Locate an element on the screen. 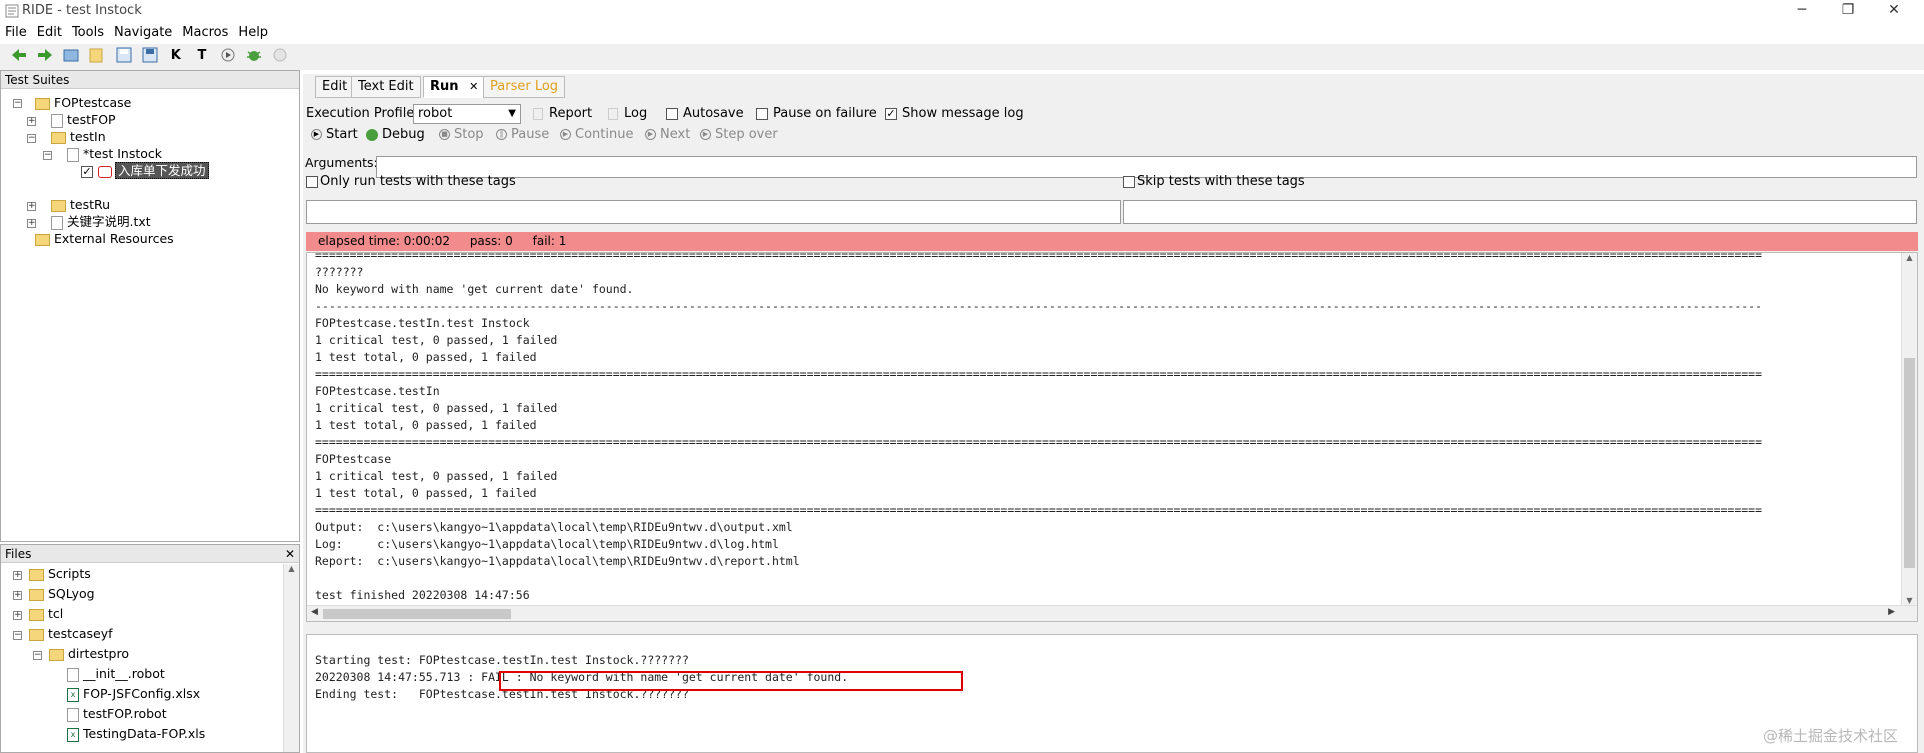  scroll-right-arrow: ▶ is located at coordinates (1891, 612).